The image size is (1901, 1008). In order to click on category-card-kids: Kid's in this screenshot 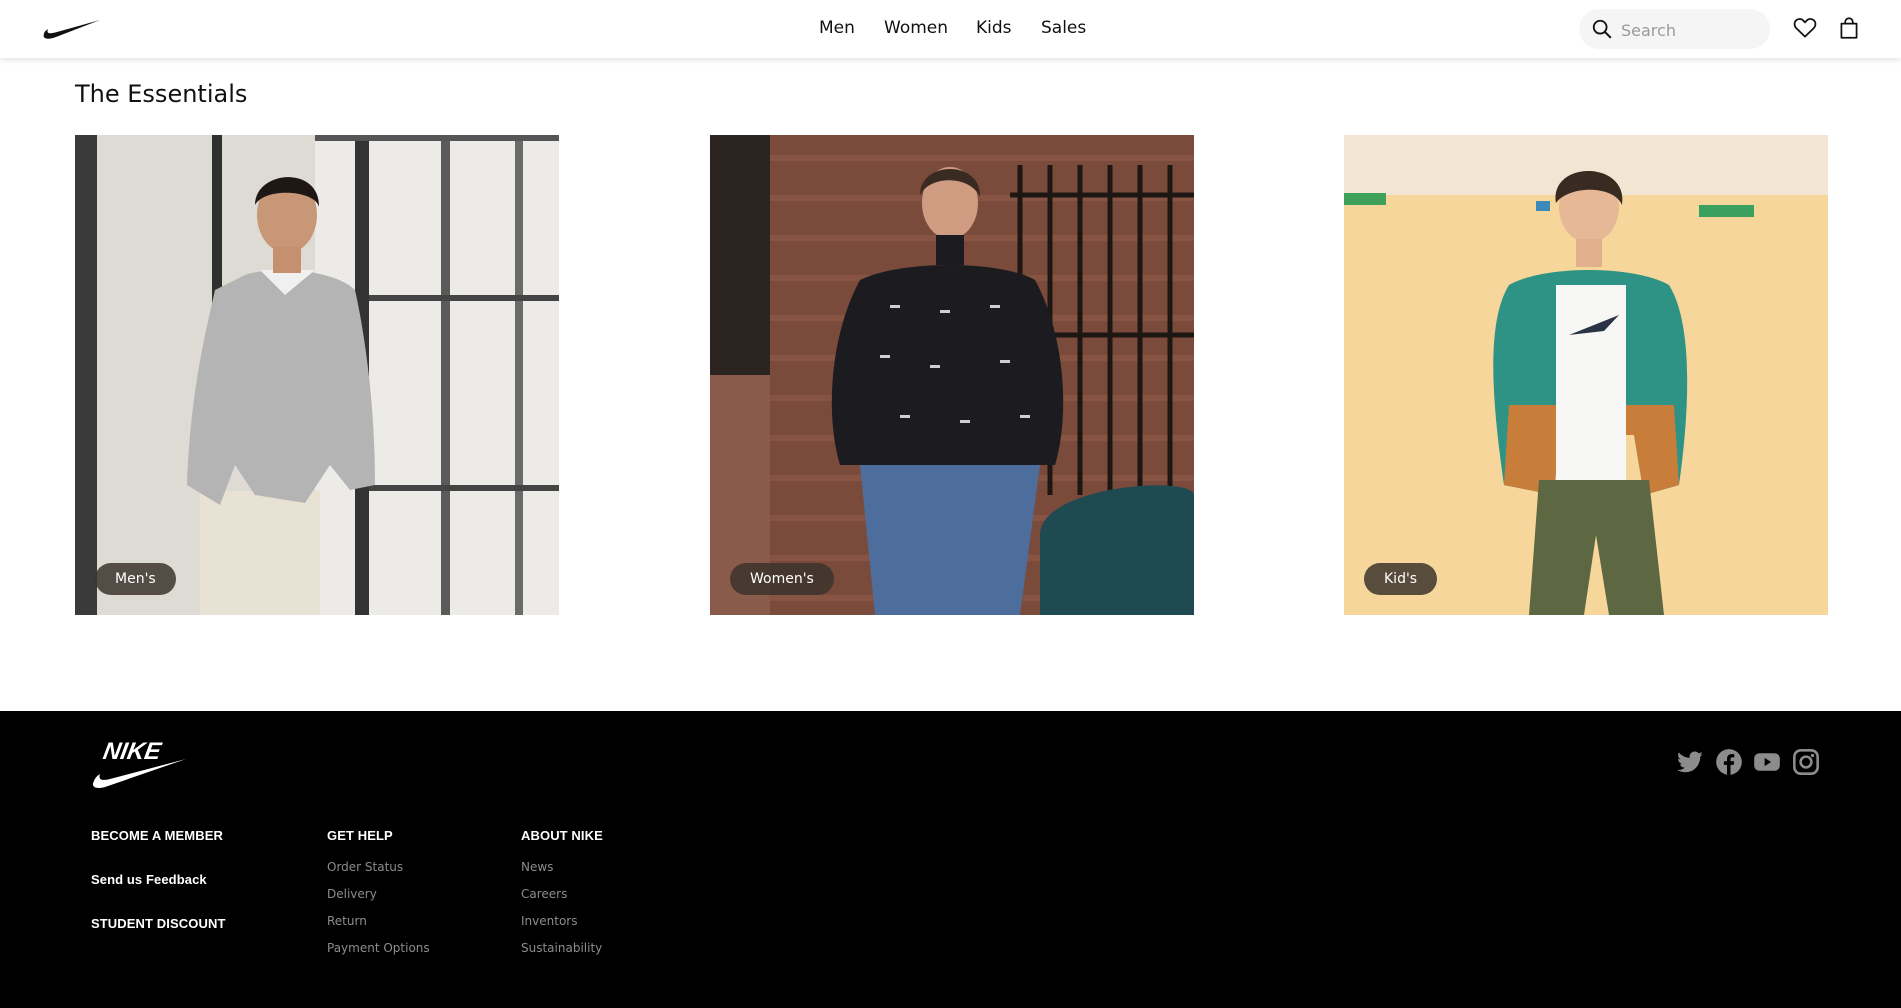, I will do `click(1586, 375)`.